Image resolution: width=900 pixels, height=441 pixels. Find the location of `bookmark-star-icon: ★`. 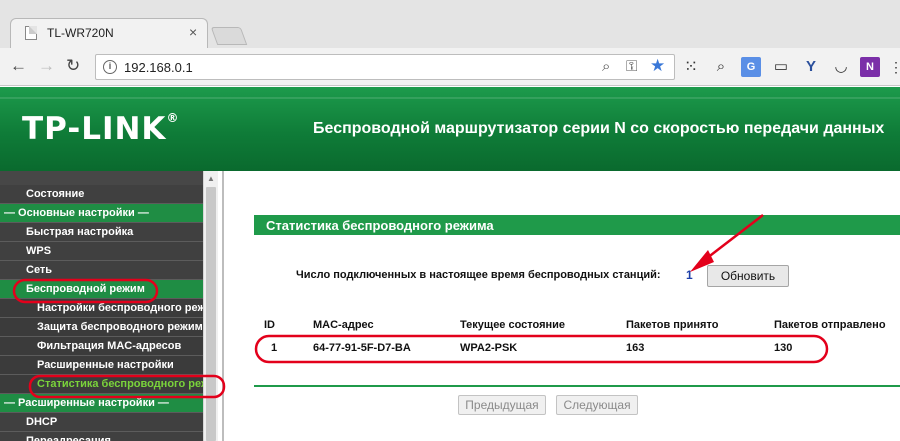

bookmark-star-icon: ★ is located at coordinates (657, 66).